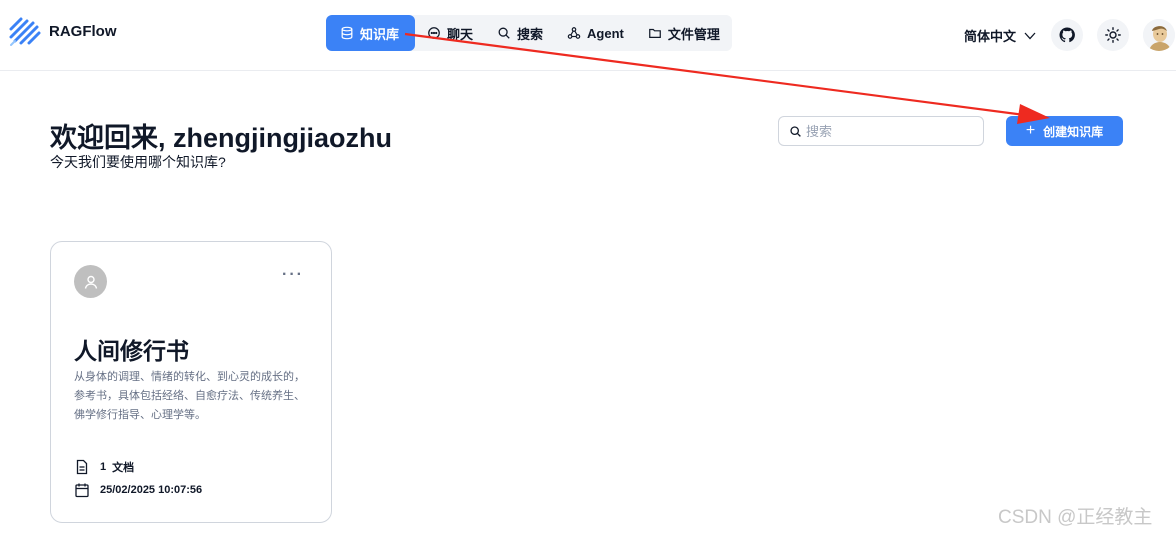 This screenshot has height=534, width=1176. Describe the element at coordinates (138, 162) in the screenshot. I see `welcome-subtitle: 今天我们要使用哪个知识库?` at that location.